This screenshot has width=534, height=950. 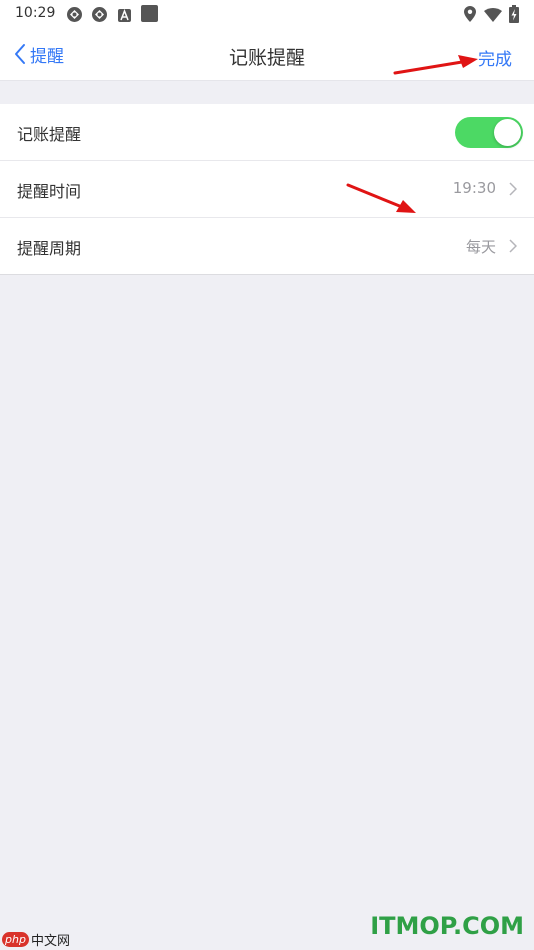 I want to click on watermark-php-cn: php 中文网, so click(x=36, y=939).